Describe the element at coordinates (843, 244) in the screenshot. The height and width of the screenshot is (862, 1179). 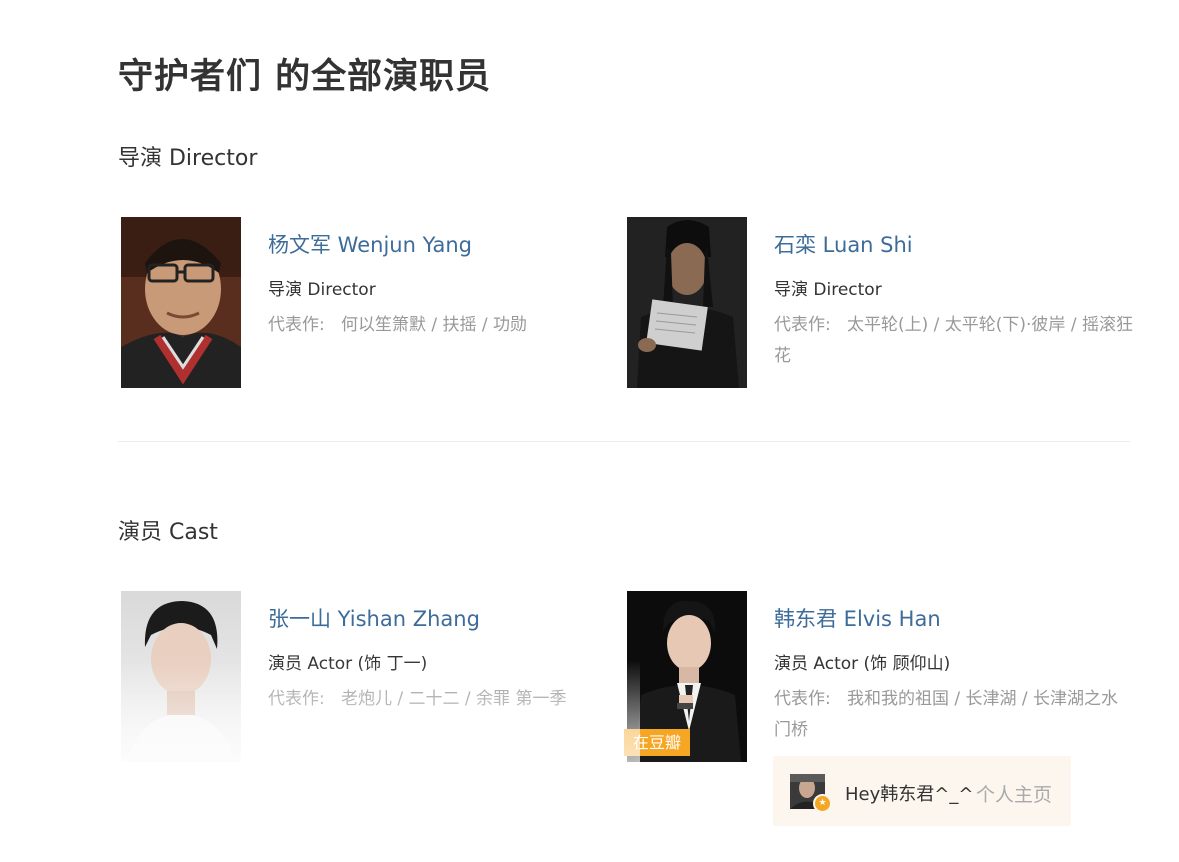
I see `person-name-link: 石栾 Luan Shi` at that location.